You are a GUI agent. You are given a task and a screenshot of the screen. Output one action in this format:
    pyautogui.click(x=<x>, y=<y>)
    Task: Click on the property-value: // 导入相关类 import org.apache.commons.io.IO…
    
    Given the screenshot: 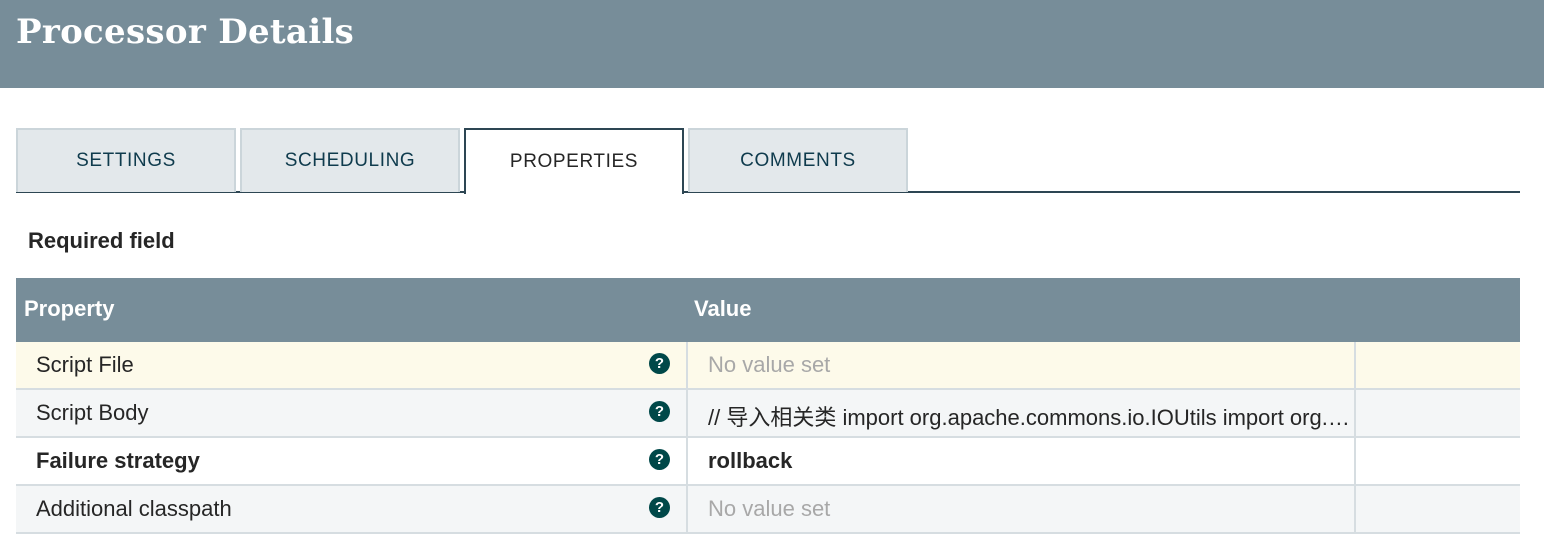 What is the action you would take?
    pyautogui.click(x=1030, y=416)
    